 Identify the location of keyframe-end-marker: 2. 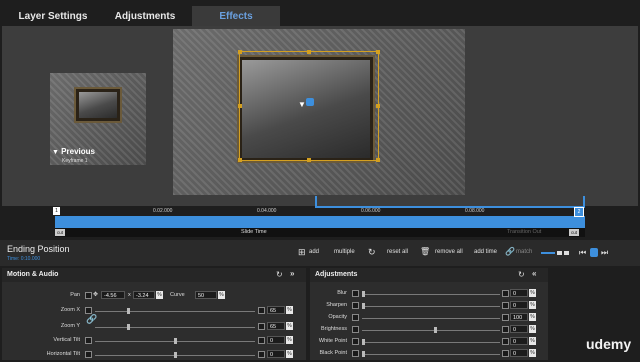
(579, 212).